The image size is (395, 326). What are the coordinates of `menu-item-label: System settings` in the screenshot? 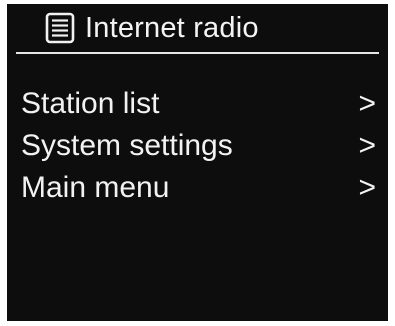 It's located at (127, 145).